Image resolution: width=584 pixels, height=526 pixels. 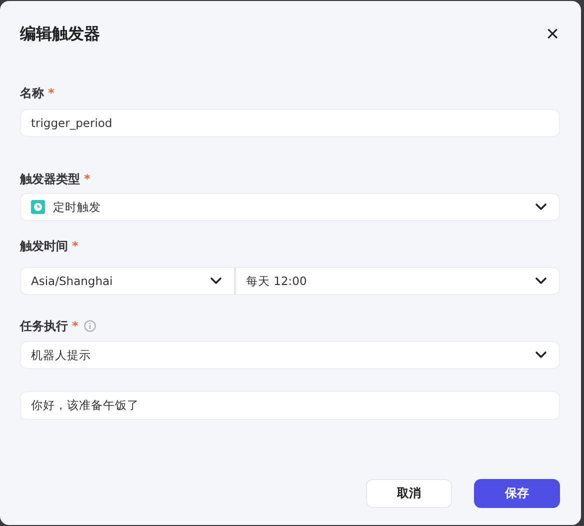 I want to click on field-label: 触发时间, so click(x=44, y=246).